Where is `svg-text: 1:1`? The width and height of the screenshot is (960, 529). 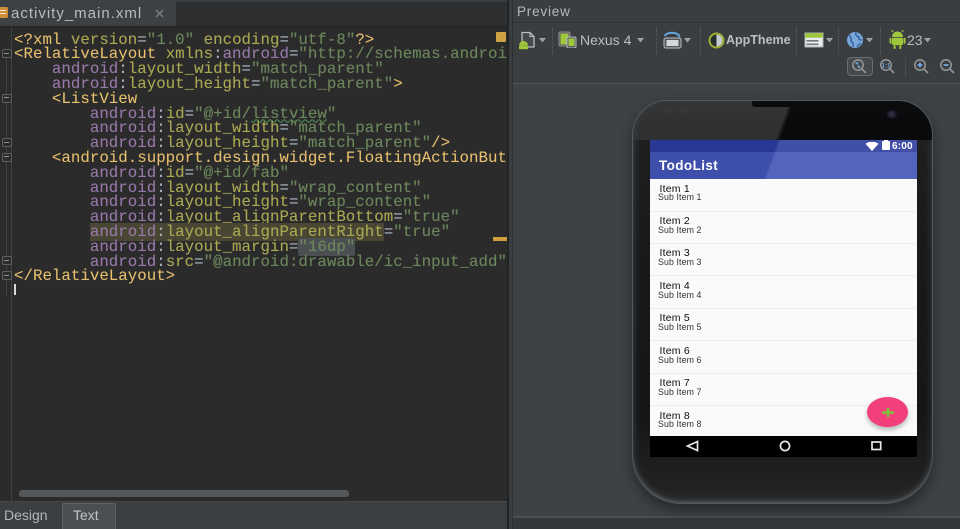 svg-text: 1:1 is located at coordinates (886, 67).